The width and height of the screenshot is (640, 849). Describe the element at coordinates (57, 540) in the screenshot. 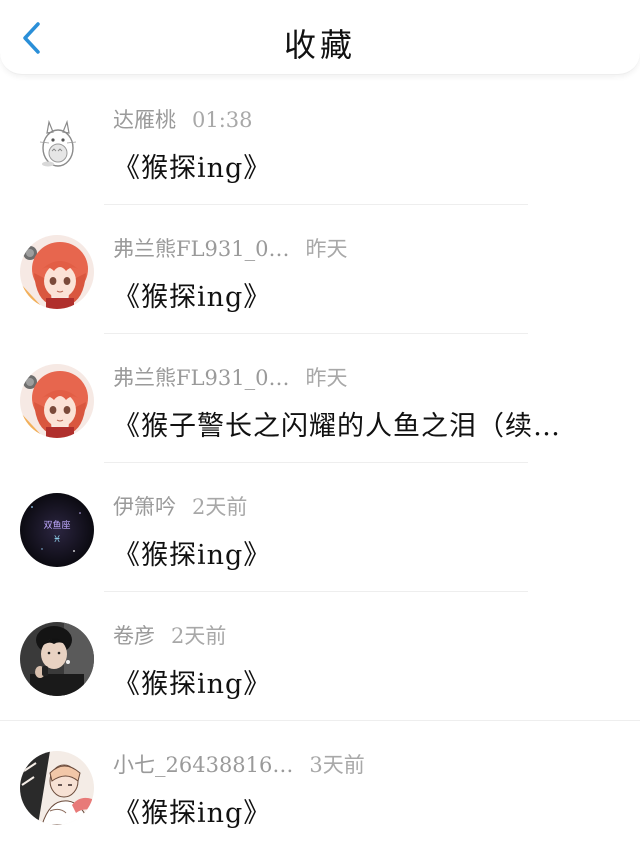

I see `pisces-icon: ♓` at that location.